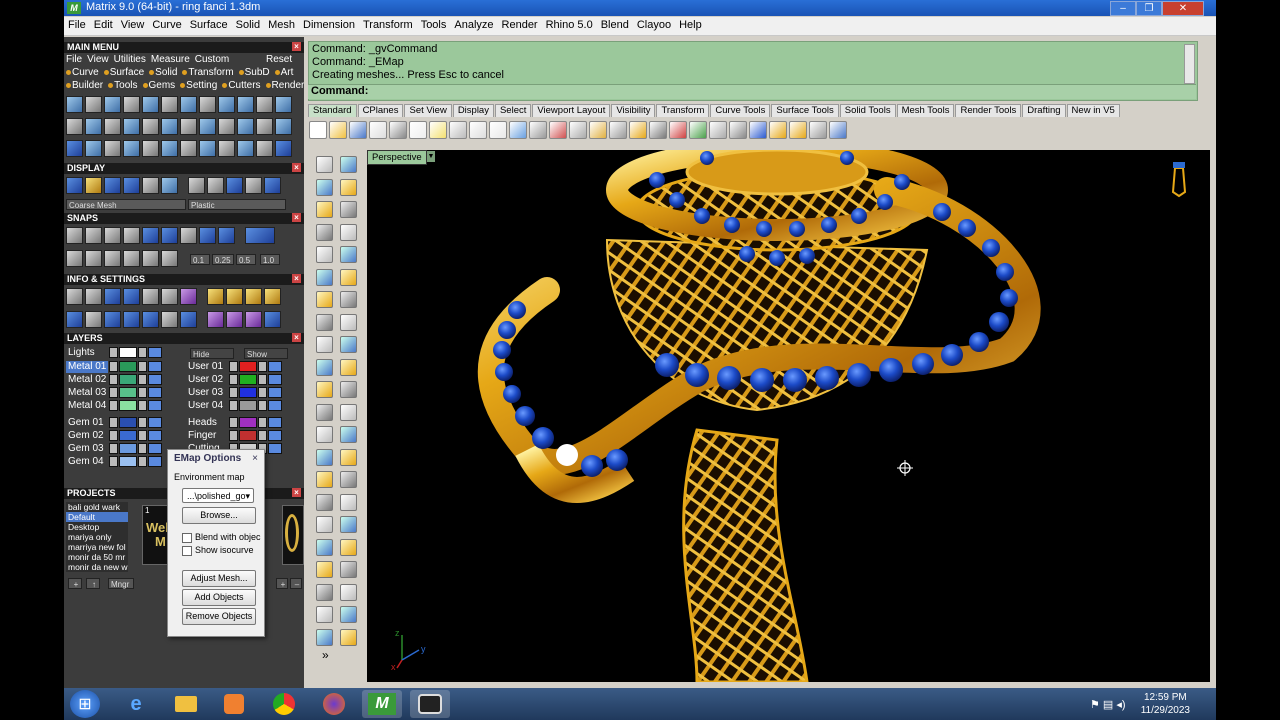  I want to click on project-list-item: monir da 50 mr, so click(97, 557).